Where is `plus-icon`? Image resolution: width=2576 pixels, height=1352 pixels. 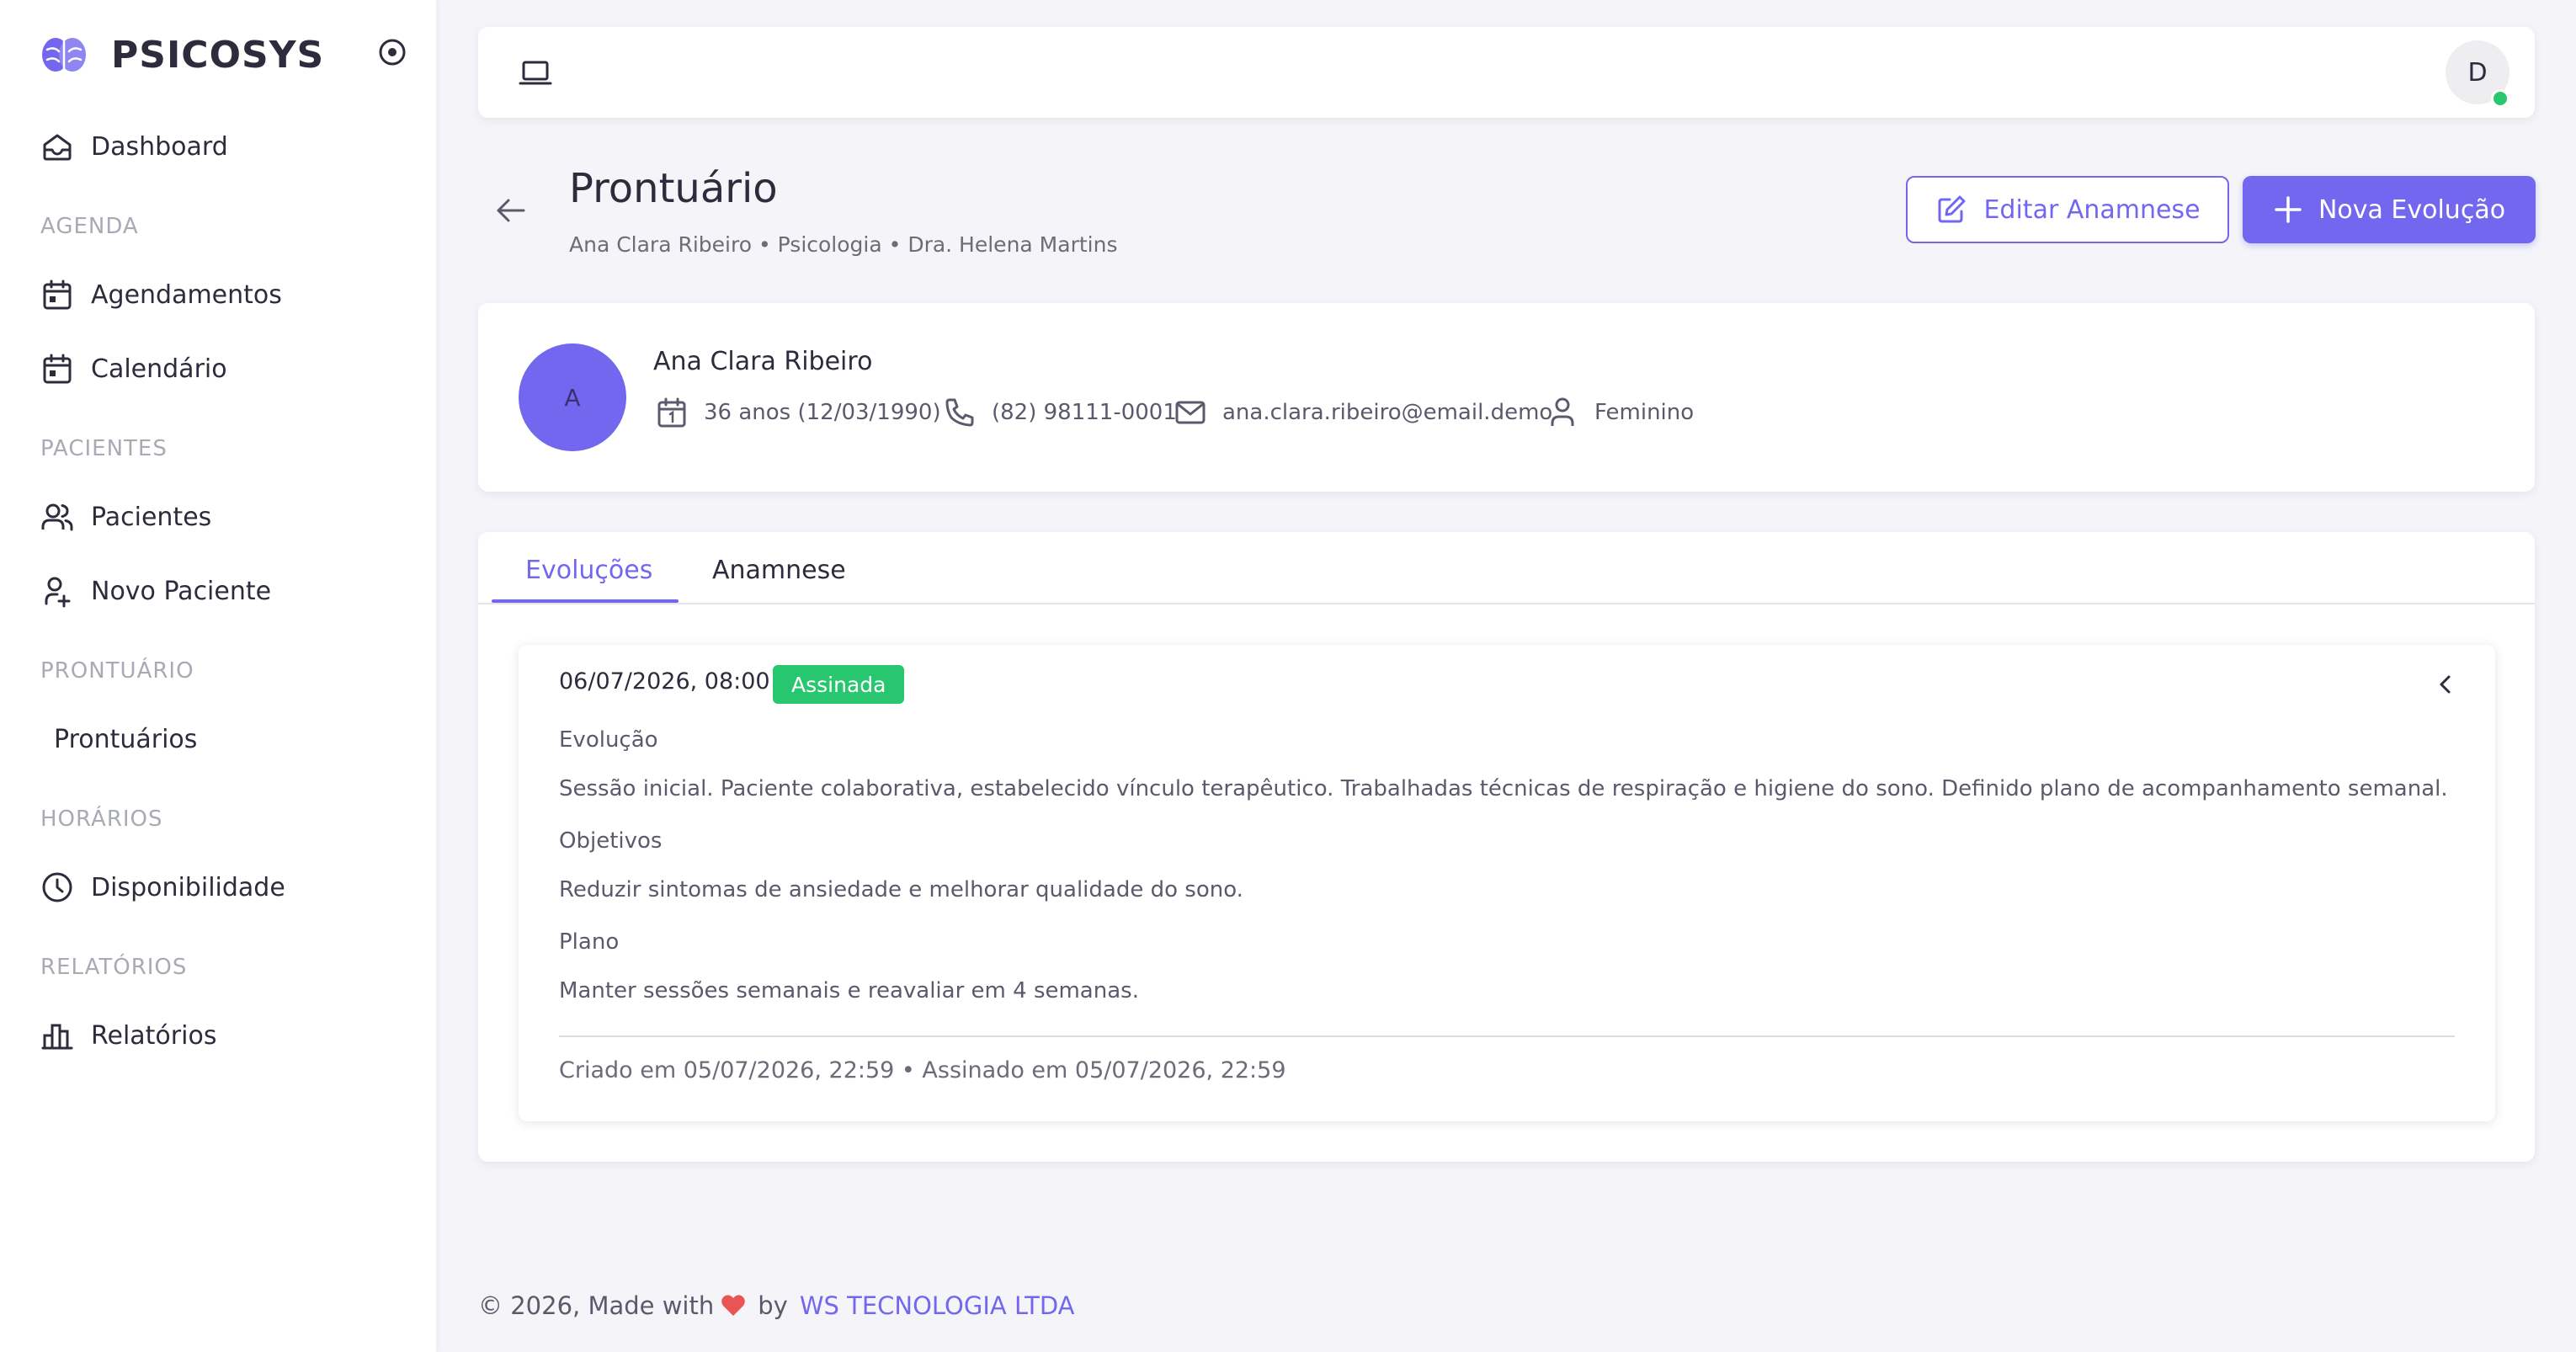
plus-icon is located at coordinates (2289, 209).